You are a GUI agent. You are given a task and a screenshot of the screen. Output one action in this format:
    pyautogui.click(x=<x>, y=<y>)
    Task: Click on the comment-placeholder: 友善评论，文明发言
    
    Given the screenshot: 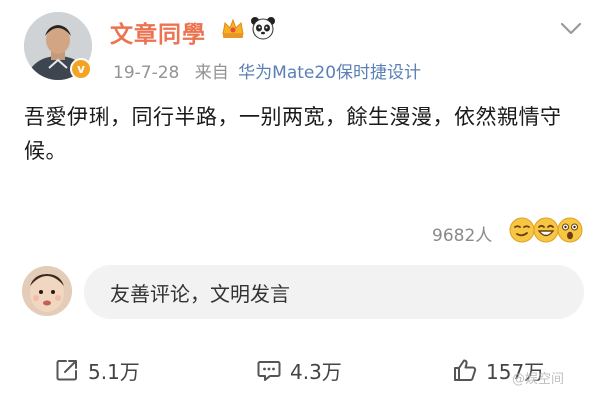 What is the action you would take?
    pyautogui.click(x=200, y=293)
    